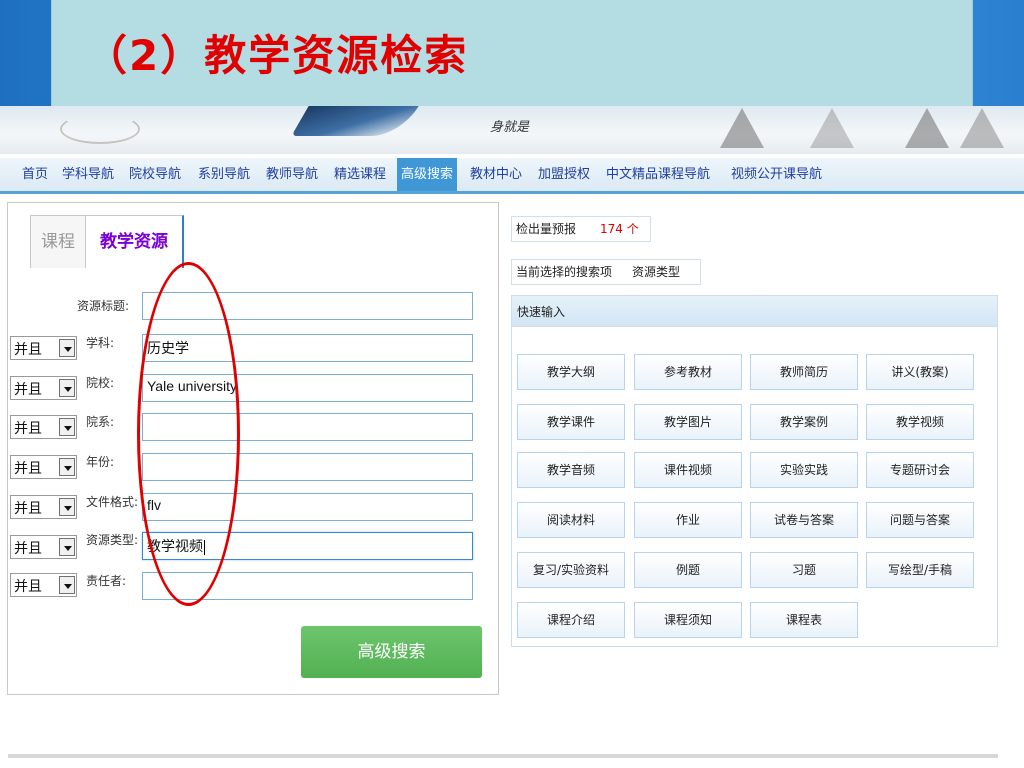 The width and height of the screenshot is (1024, 768). What do you see at coordinates (307, 467) in the screenshot?
I see `year-input` at bounding box center [307, 467].